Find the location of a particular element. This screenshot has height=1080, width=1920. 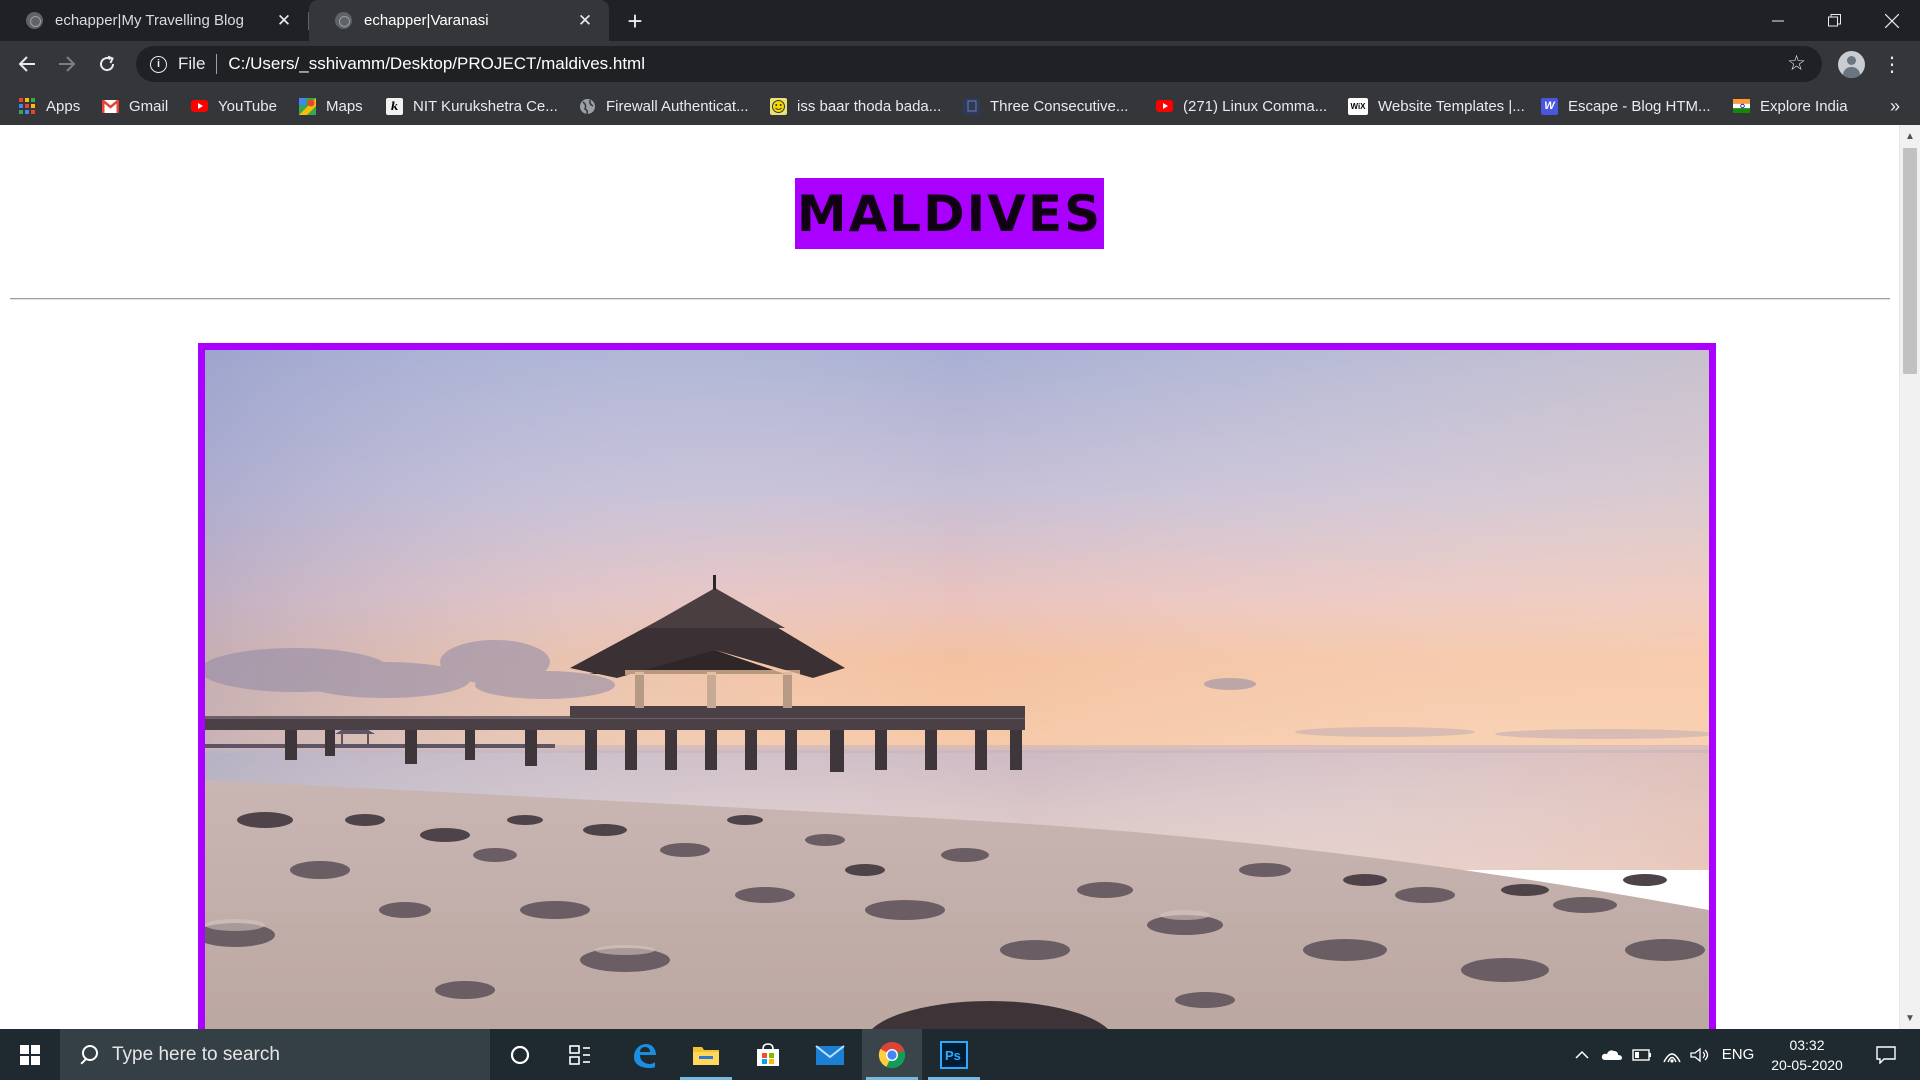

reload-button is located at coordinates (107, 64).